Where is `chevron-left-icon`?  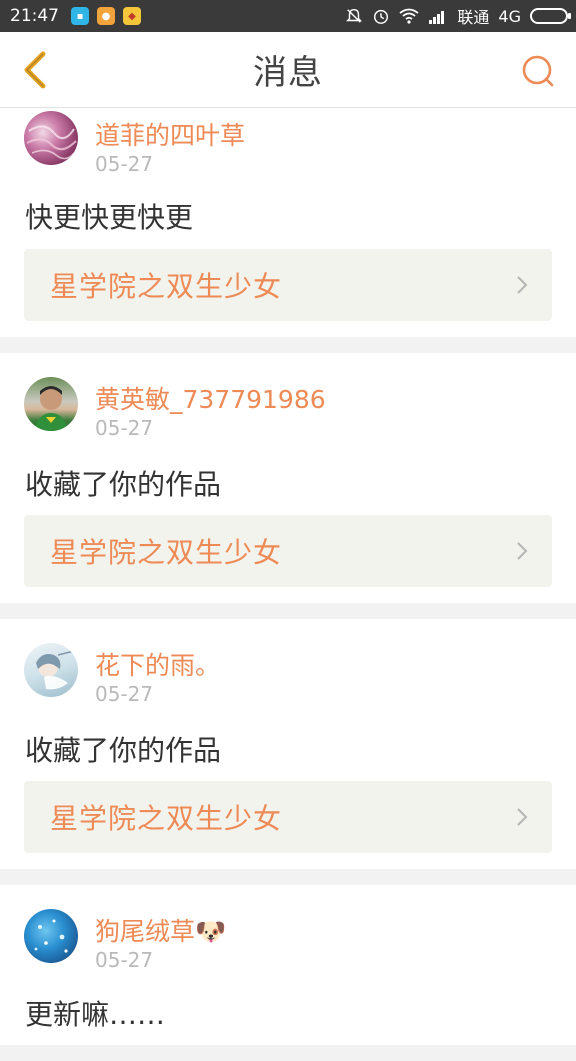
chevron-left-icon is located at coordinates (35, 70).